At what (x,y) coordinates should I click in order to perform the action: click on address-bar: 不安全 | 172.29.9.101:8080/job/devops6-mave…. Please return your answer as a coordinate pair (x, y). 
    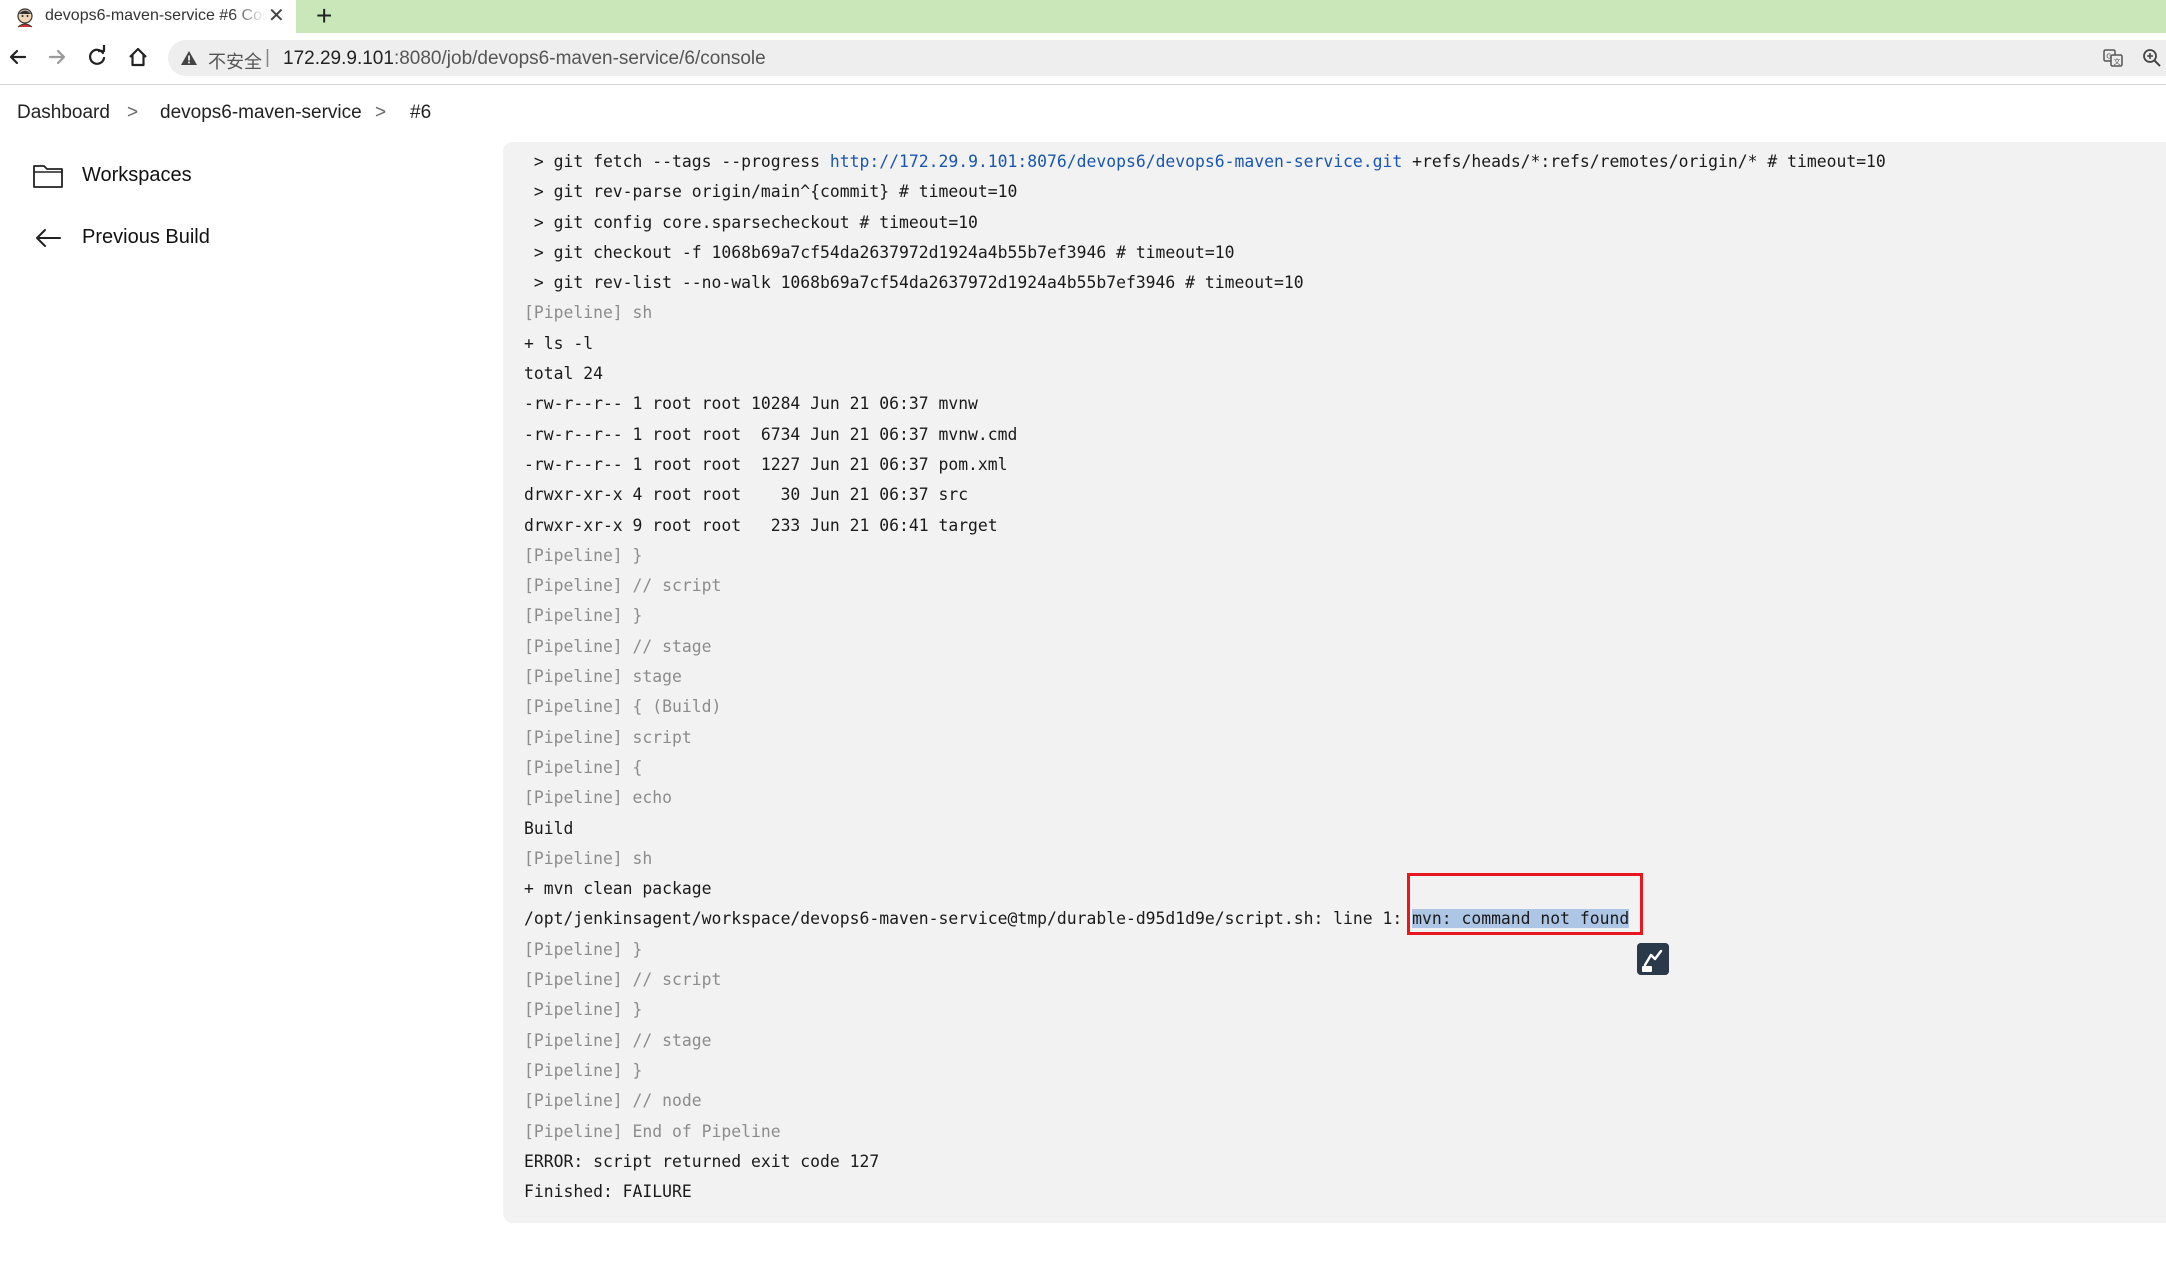
    Looking at the image, I should click on (1167, 58).